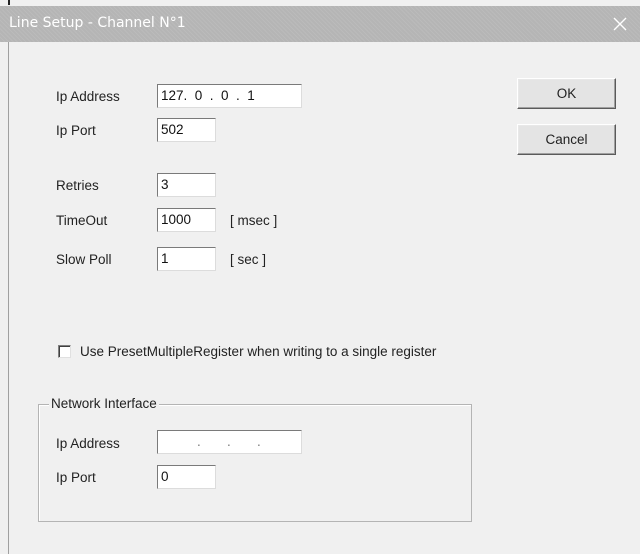 The height and width of the screenshot is (554, 640). I want to click on retries-label: Retries, so click(77, 185).